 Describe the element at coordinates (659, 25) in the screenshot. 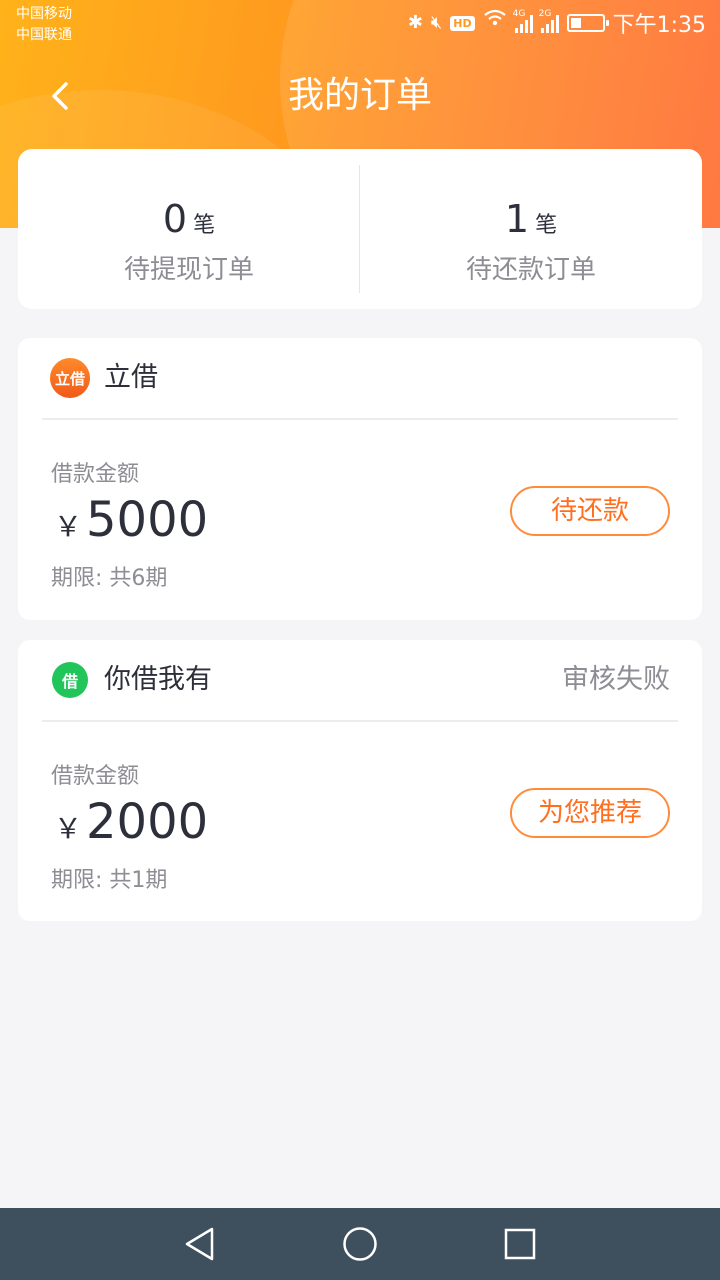

I see `clock: 下午1:35` at that location.